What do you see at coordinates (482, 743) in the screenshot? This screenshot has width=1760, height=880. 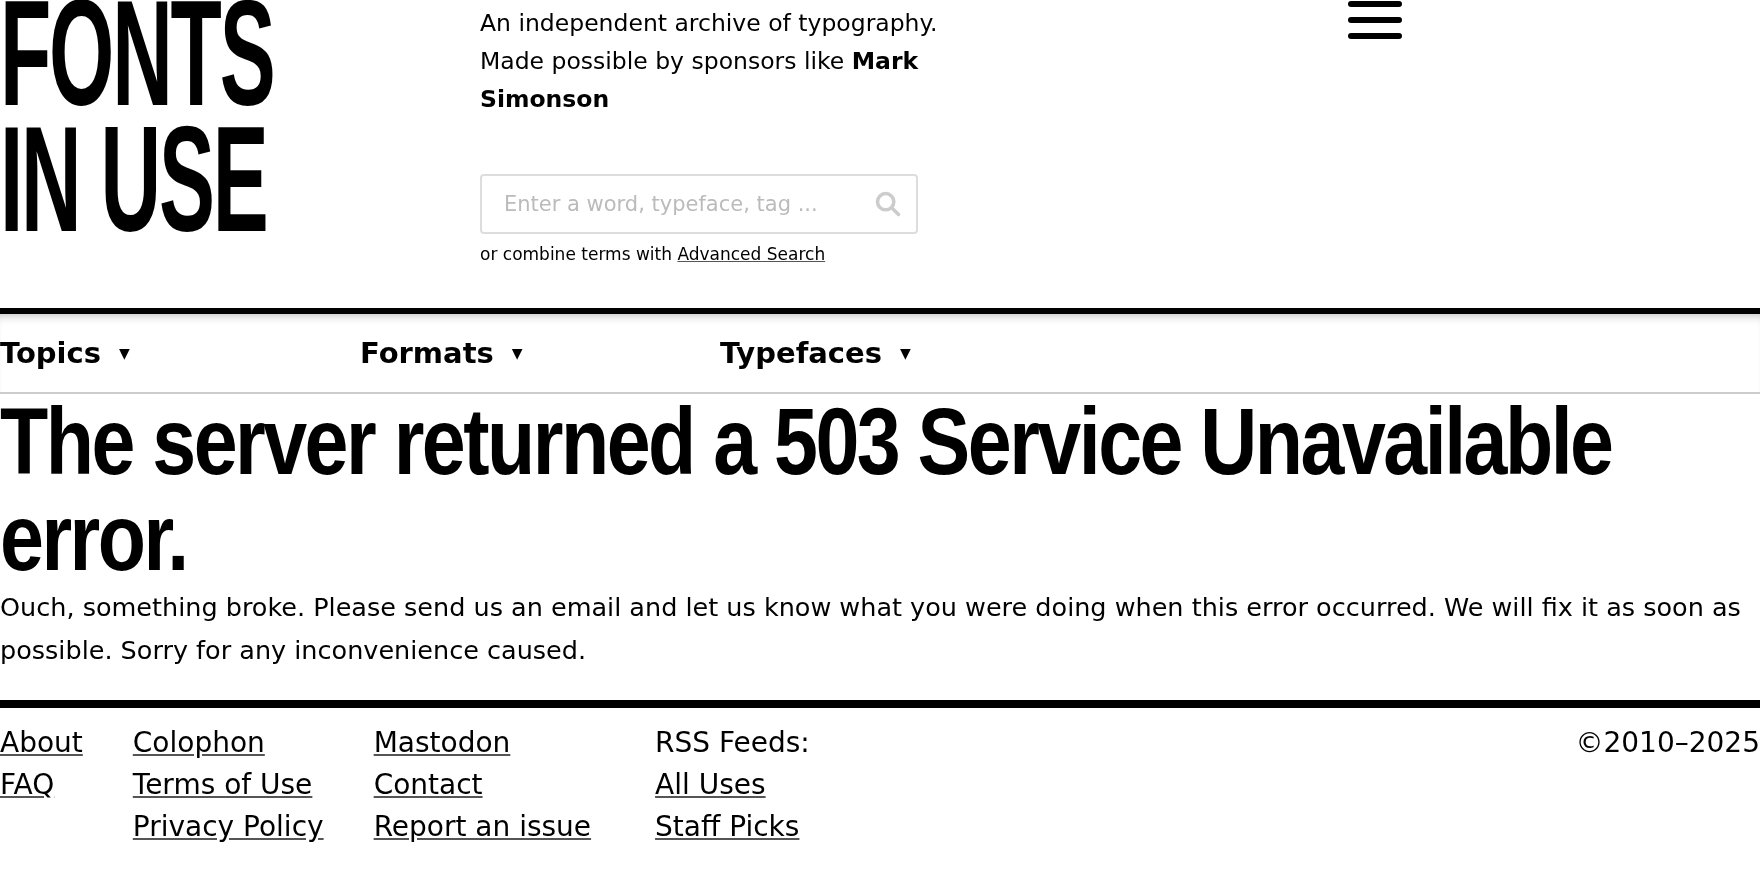 I see `footer-link: Mastodon` at bounding box center [482, 743].